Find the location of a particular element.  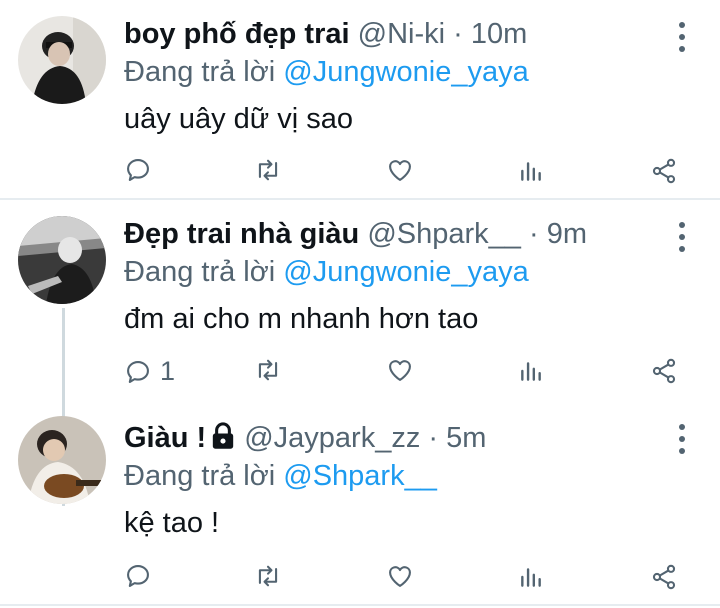

username: @Jaypark_zz is located at coordinates (332, 438).